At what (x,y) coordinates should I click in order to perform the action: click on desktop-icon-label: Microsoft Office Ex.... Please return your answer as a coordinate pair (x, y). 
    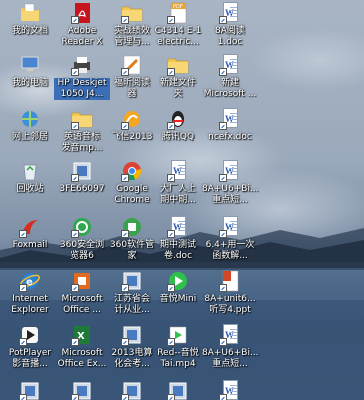
    Looking at the image, I should click on (82, 358).